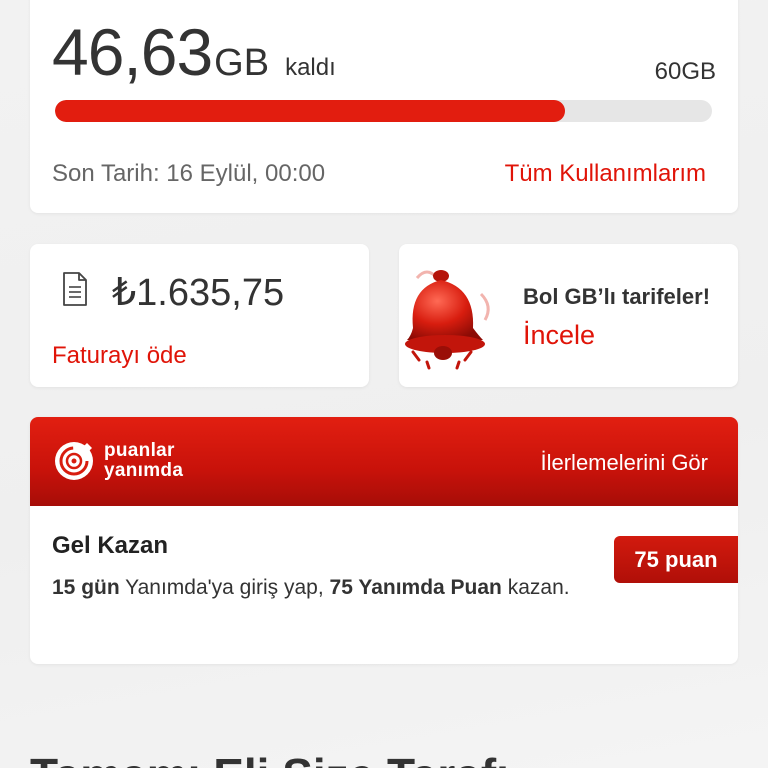  I want to click on usage-progress-fill, so click(310, 111).